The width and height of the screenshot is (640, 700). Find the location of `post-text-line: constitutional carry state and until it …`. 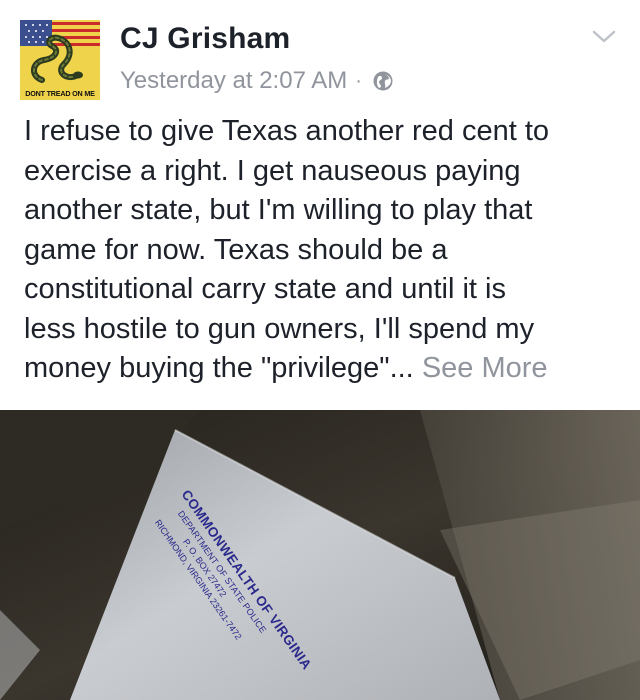

post-text-line: constitutional carry state and until it … is located at coordinates (265, 289).